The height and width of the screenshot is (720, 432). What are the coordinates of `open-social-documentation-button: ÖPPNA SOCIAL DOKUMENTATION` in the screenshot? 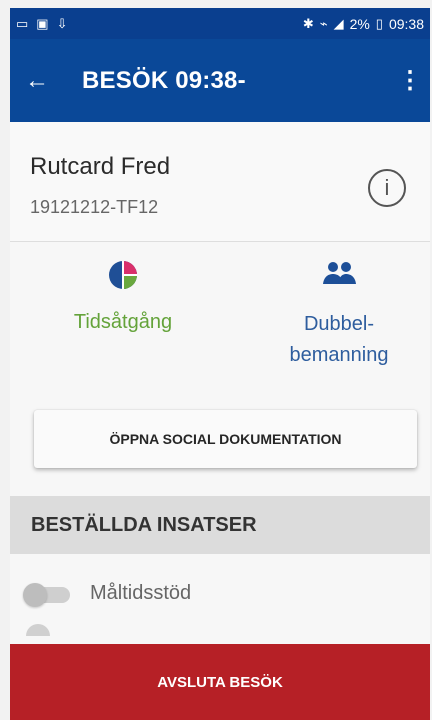 It's located at (225, 439).